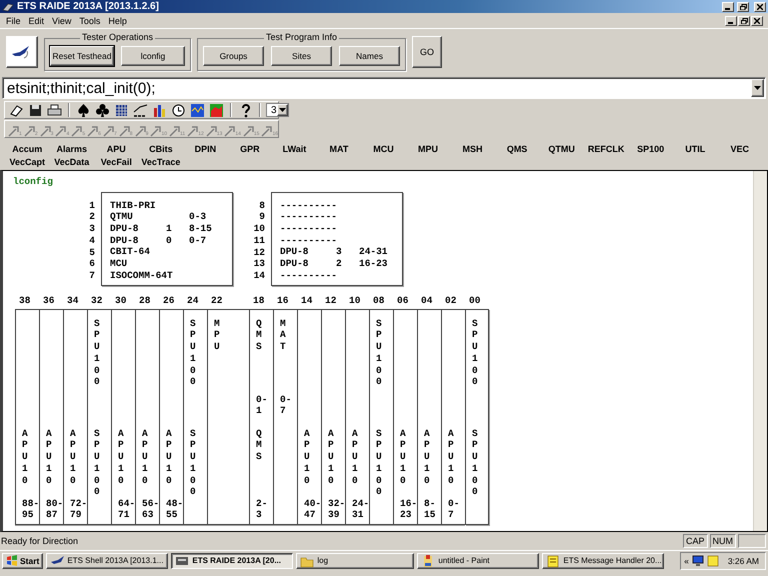  I want to click on slot-number: 08, so click(379, 301).